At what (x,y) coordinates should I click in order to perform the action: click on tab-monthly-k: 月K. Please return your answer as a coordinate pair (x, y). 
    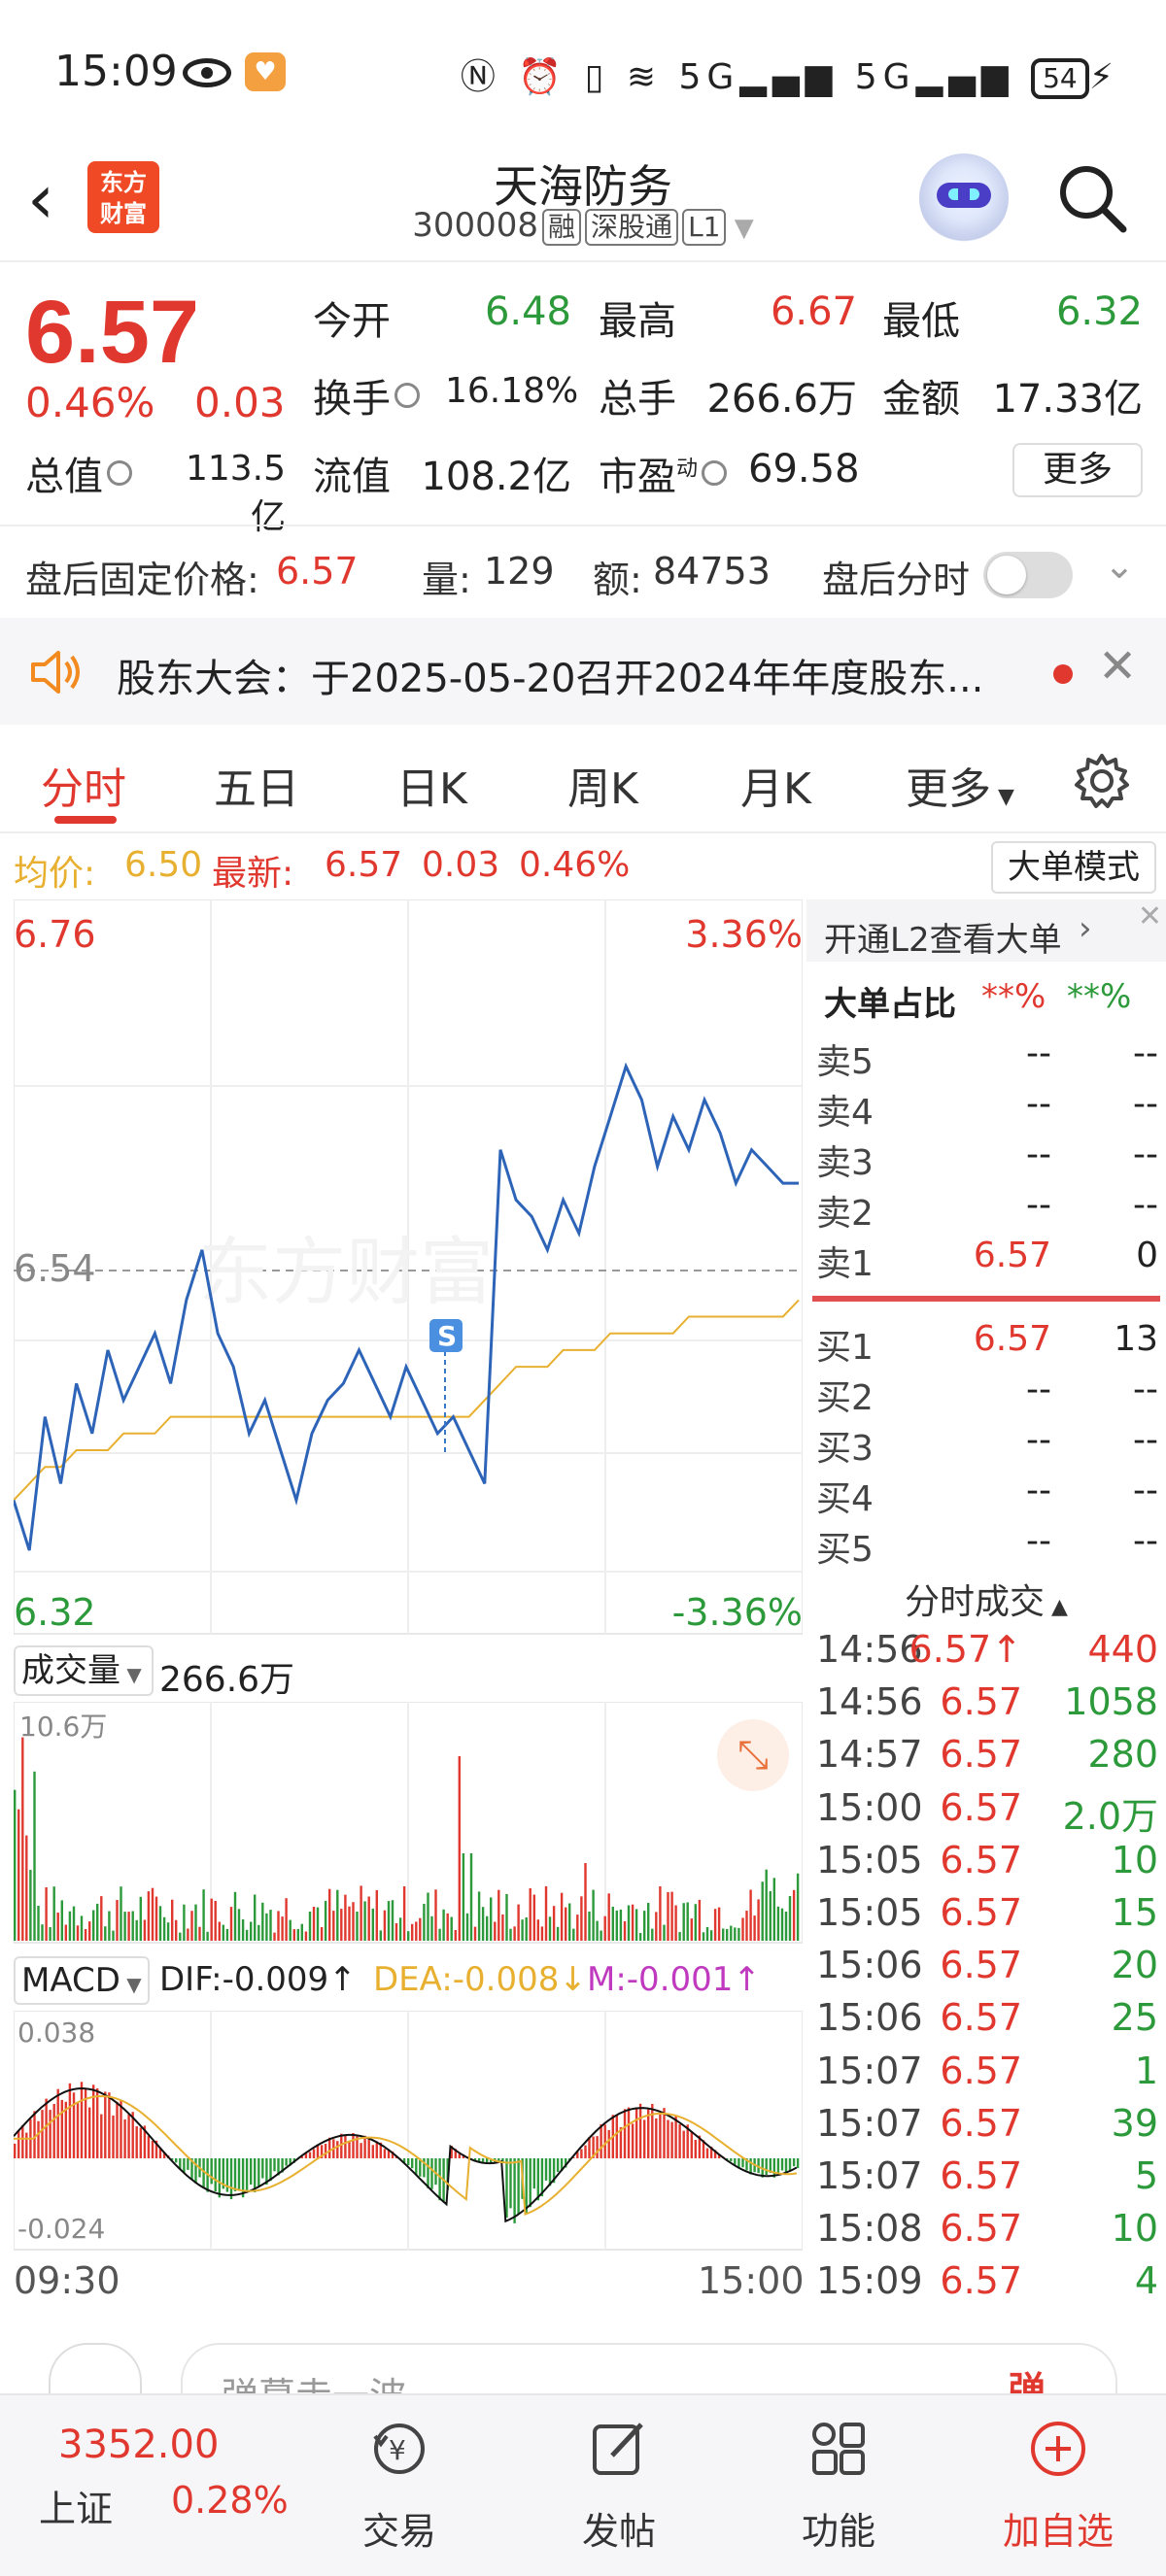
    Looking at the image, I should click on (775, 785).